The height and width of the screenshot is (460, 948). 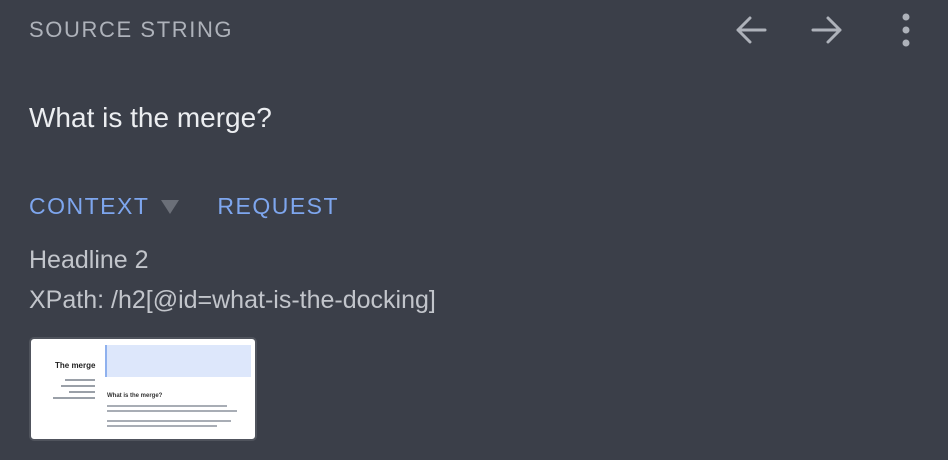 I want to click on arrow-forward-icon, so click(x=826, y=30).